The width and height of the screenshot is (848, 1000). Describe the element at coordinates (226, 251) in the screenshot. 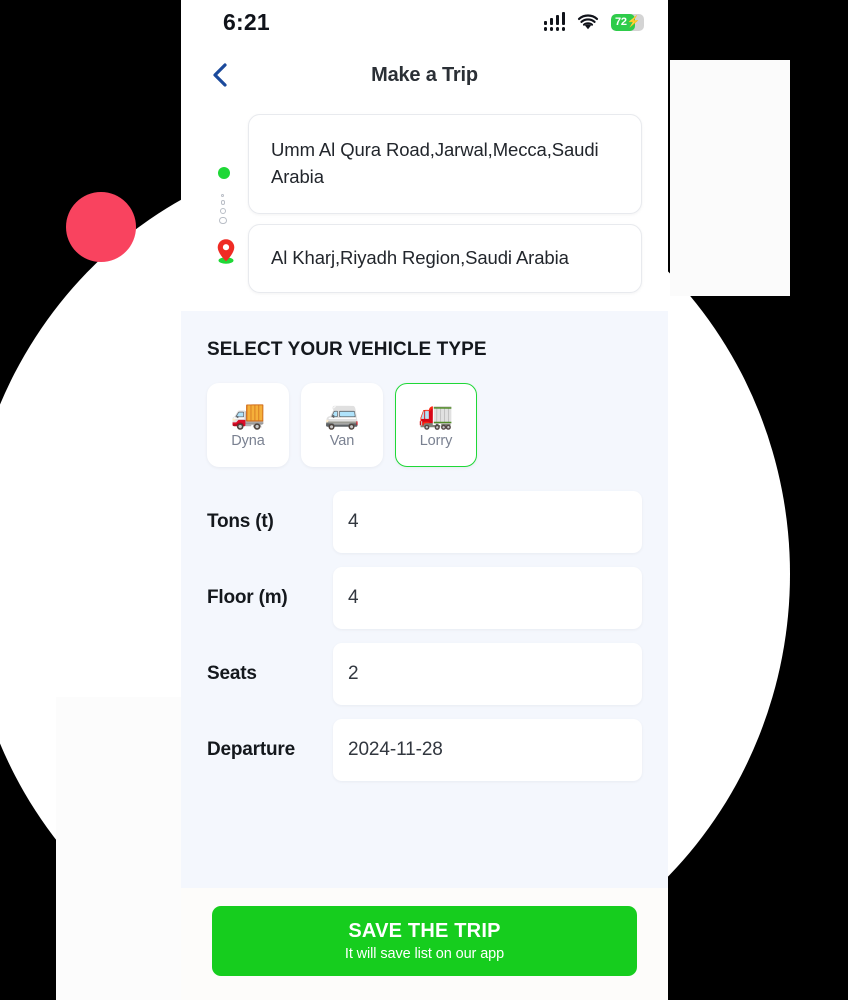

I see `map-pin-icon` at that location.